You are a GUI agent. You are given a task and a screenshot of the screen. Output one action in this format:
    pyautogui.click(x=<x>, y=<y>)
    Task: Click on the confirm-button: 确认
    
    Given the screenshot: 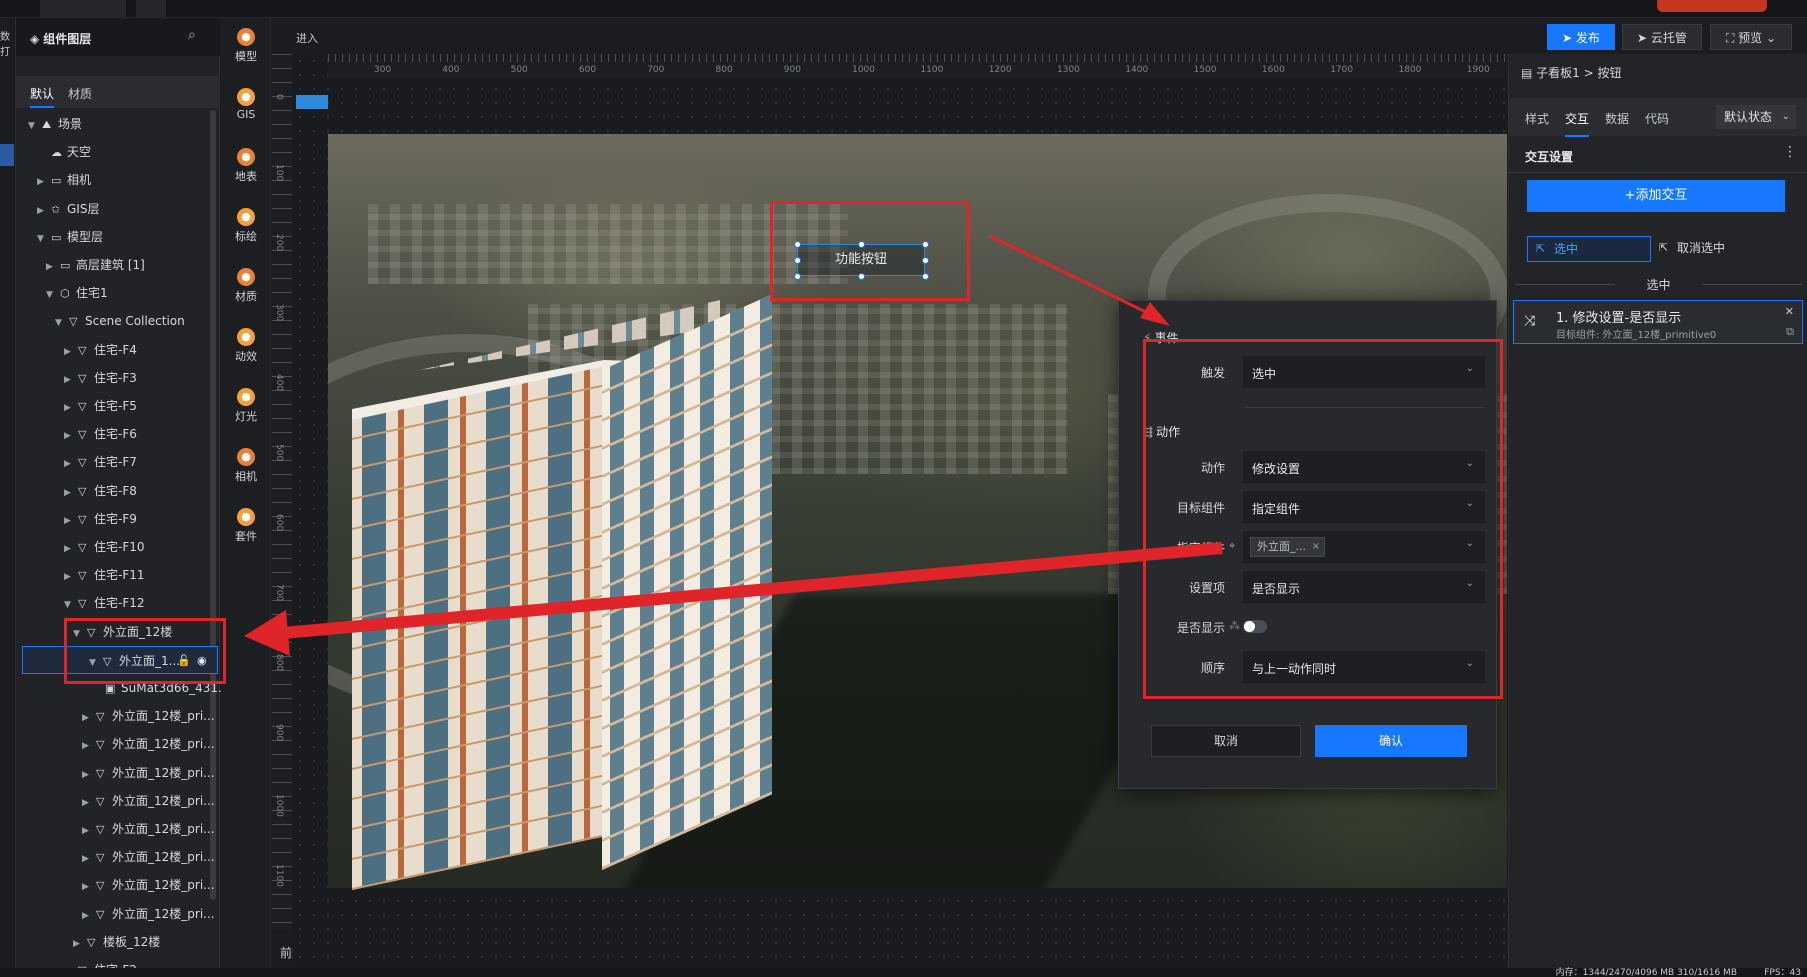 What is the action you would take?
    pyautogui.click(x=1391, y=741)
    